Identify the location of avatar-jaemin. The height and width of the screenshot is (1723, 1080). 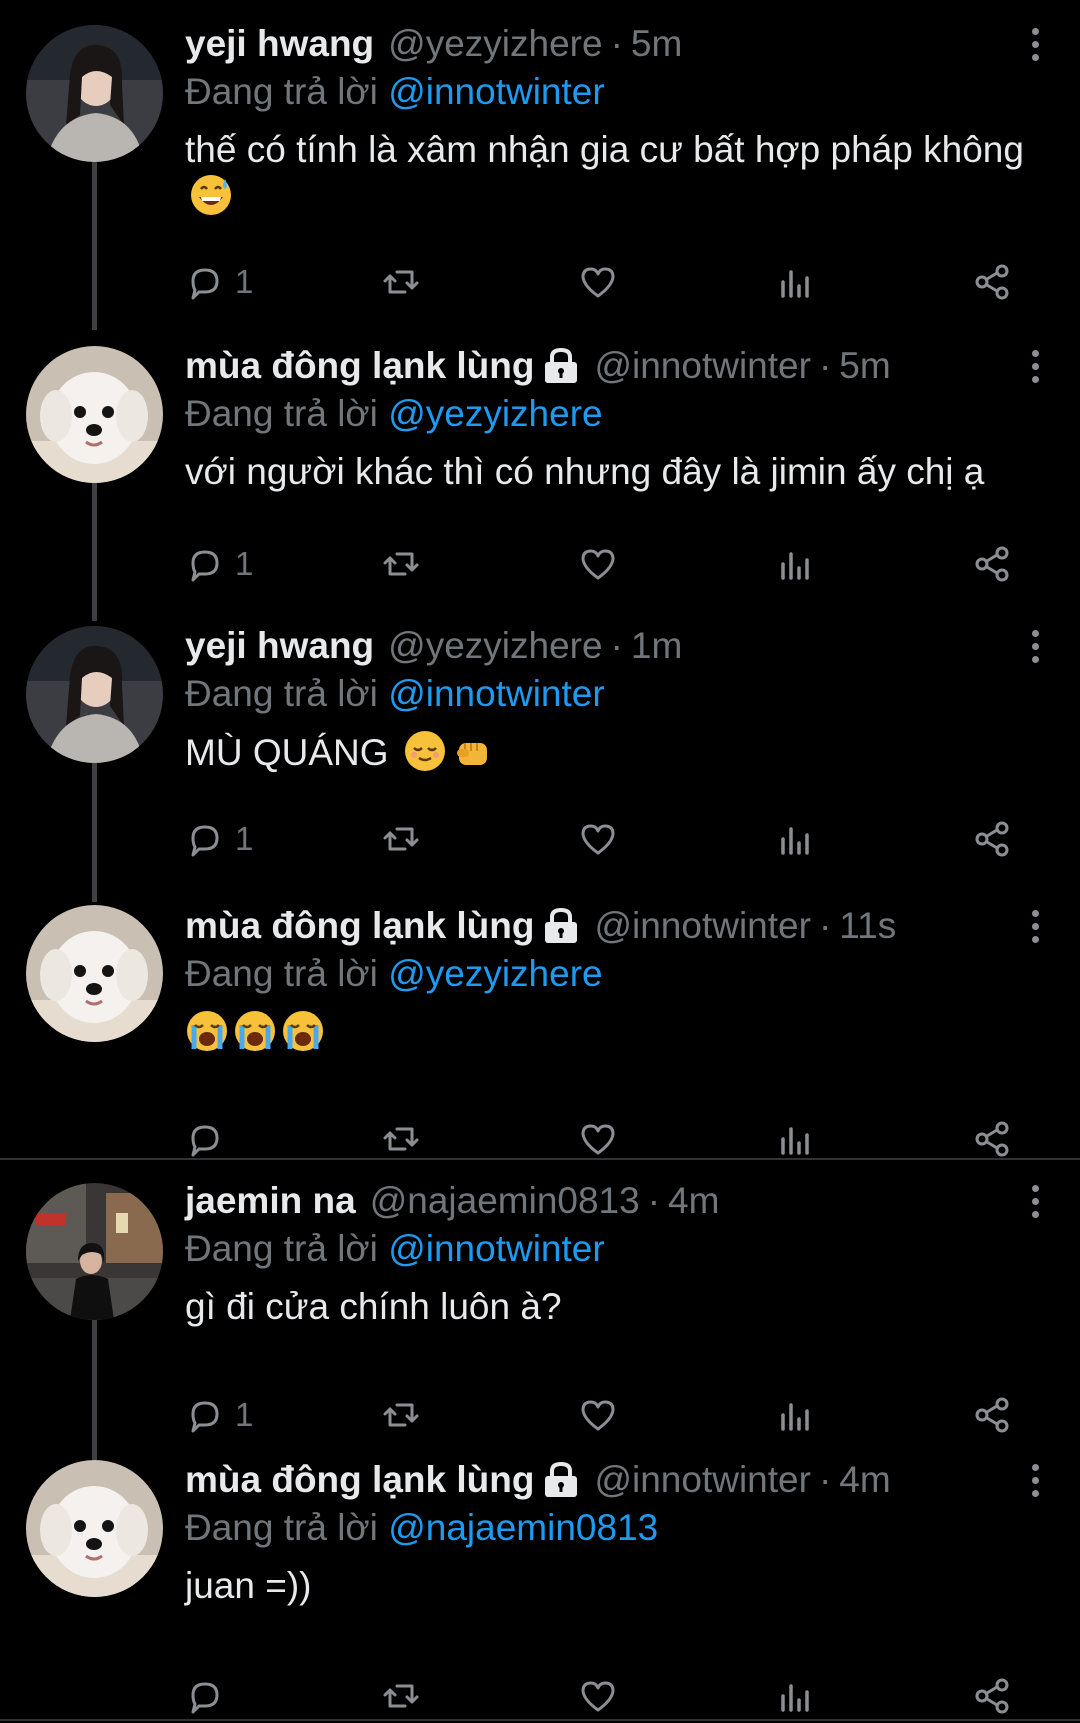
(94, 1251).